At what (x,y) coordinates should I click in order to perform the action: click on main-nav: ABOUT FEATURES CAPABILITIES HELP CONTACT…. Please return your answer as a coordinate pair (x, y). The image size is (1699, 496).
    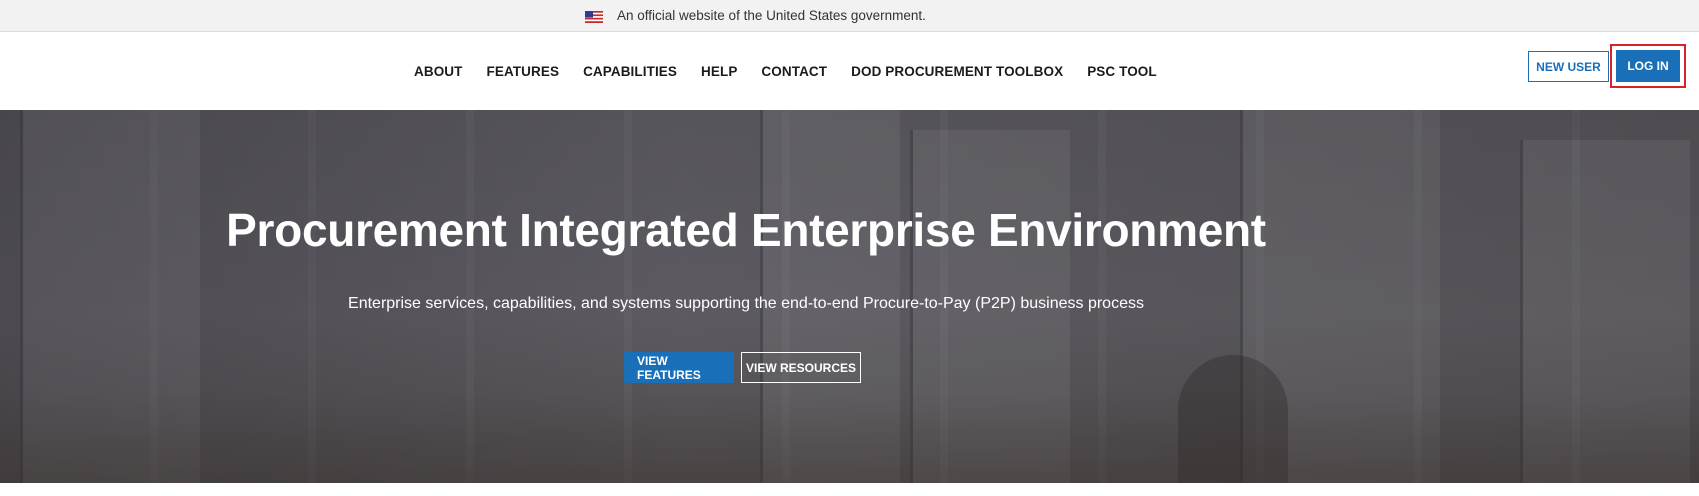
    Looking at the image, I should click on (785, 71).